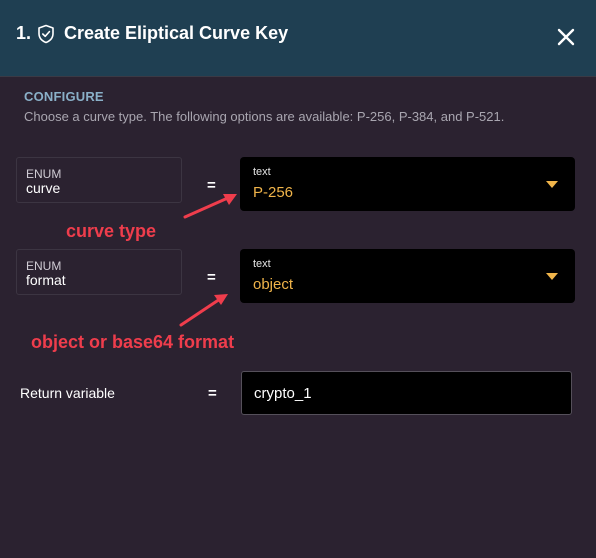 This screenshot has width=596, height=558. Describe the element at coordinates (176, 33) in the screenshot. I see `dialog-title: Create Eliptical Curve Key` at that location.